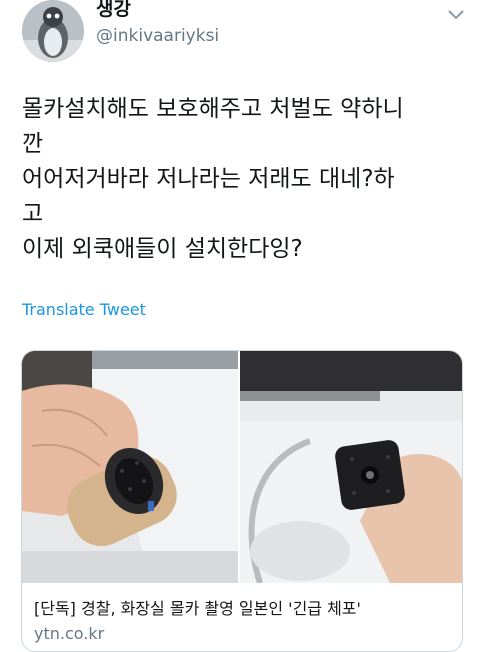  I want to click on chevron-down-icon, so click(456, 15).